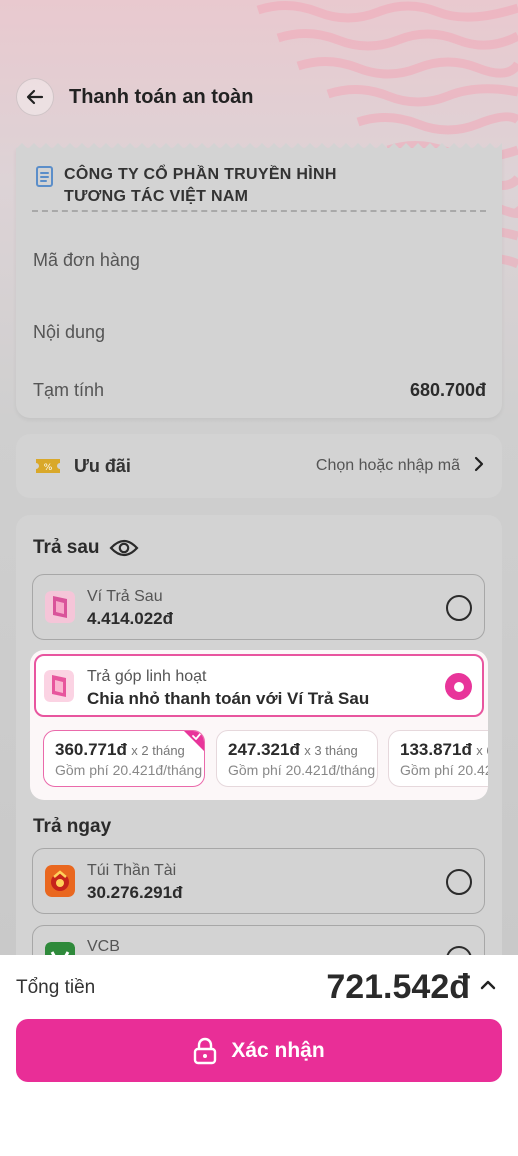 The width and height of the screenshot is (518, 1156). What do you see at coordinates (102, 465) in the screenshot?
I see `promo-label: Ưu đãi` at bounding box center [102, 465].